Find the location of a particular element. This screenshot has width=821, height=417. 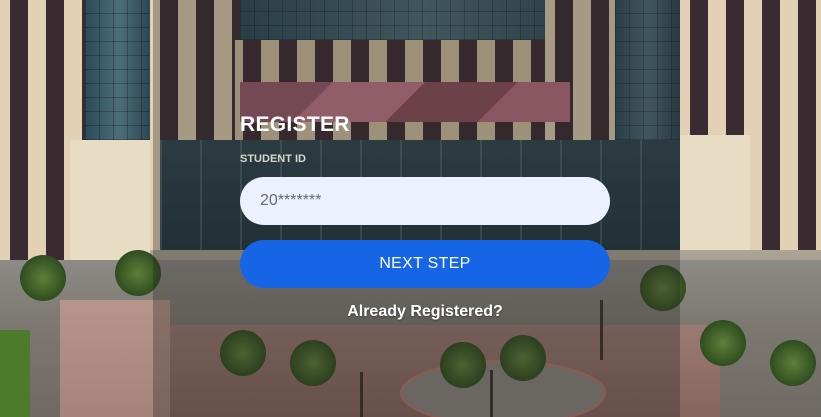

right-gate is located at coordinates (715, 192).